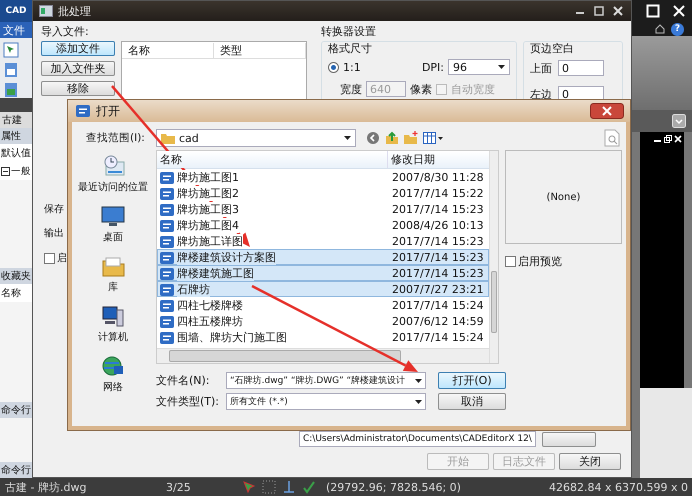  Describe the element at coordinates (417, 439) in the screenshot. I see `path-field: C:\Users\Administrator\Documents\CADEditorX 12\` at that location.